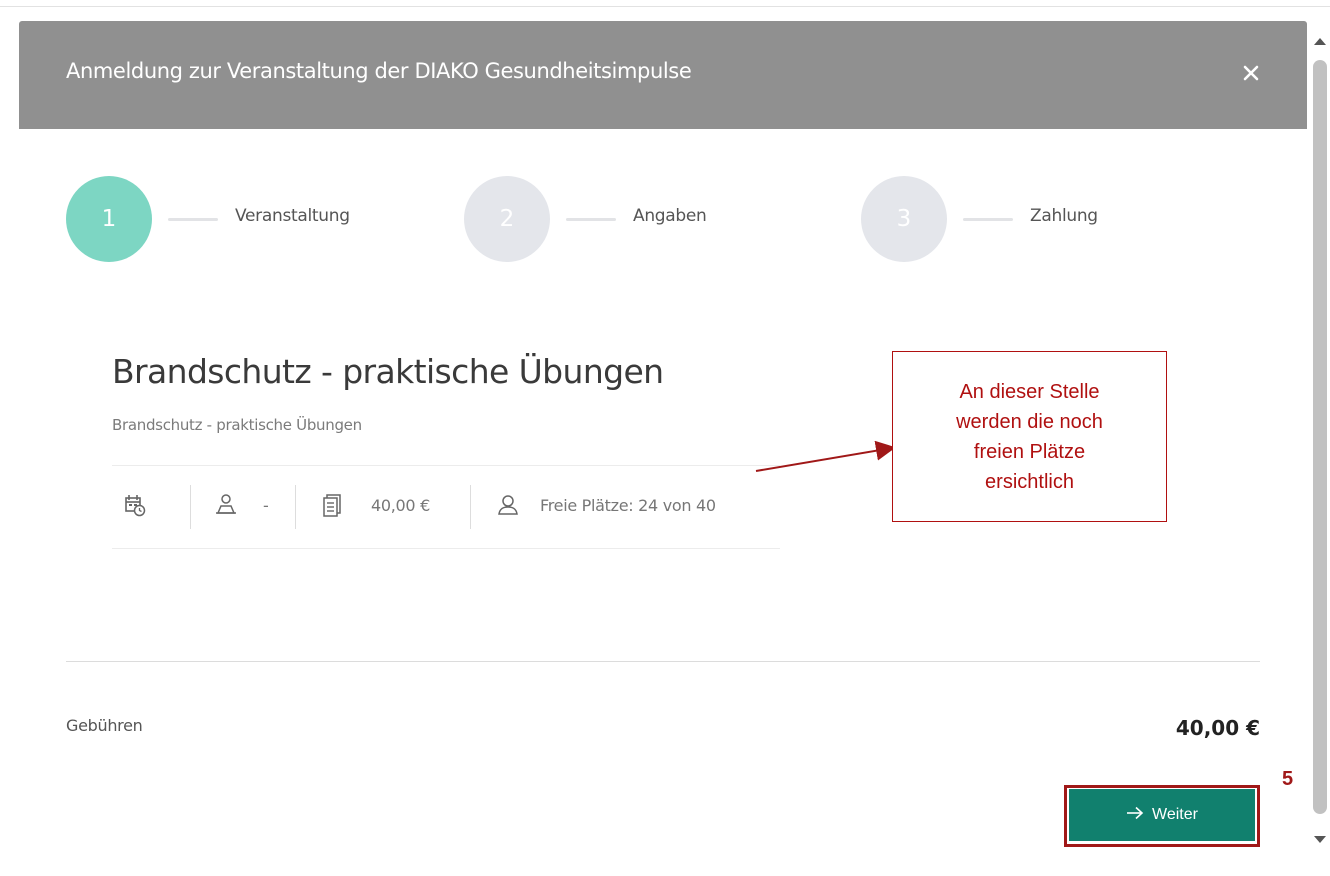 The height and width of the screenshot is (876, 1330). Describe the element at coordinates (665, 6) in the screenshot. I see `top-divider` at that location.